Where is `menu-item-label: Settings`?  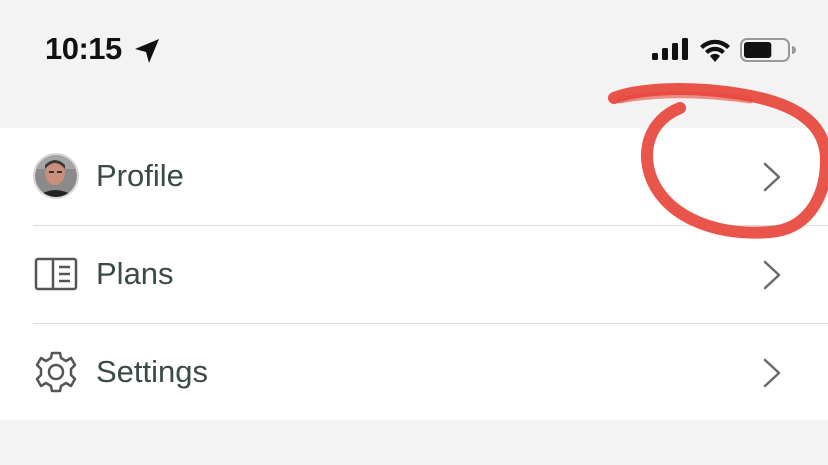
menu-item-label: Settings is located at coordinates (152, 371).